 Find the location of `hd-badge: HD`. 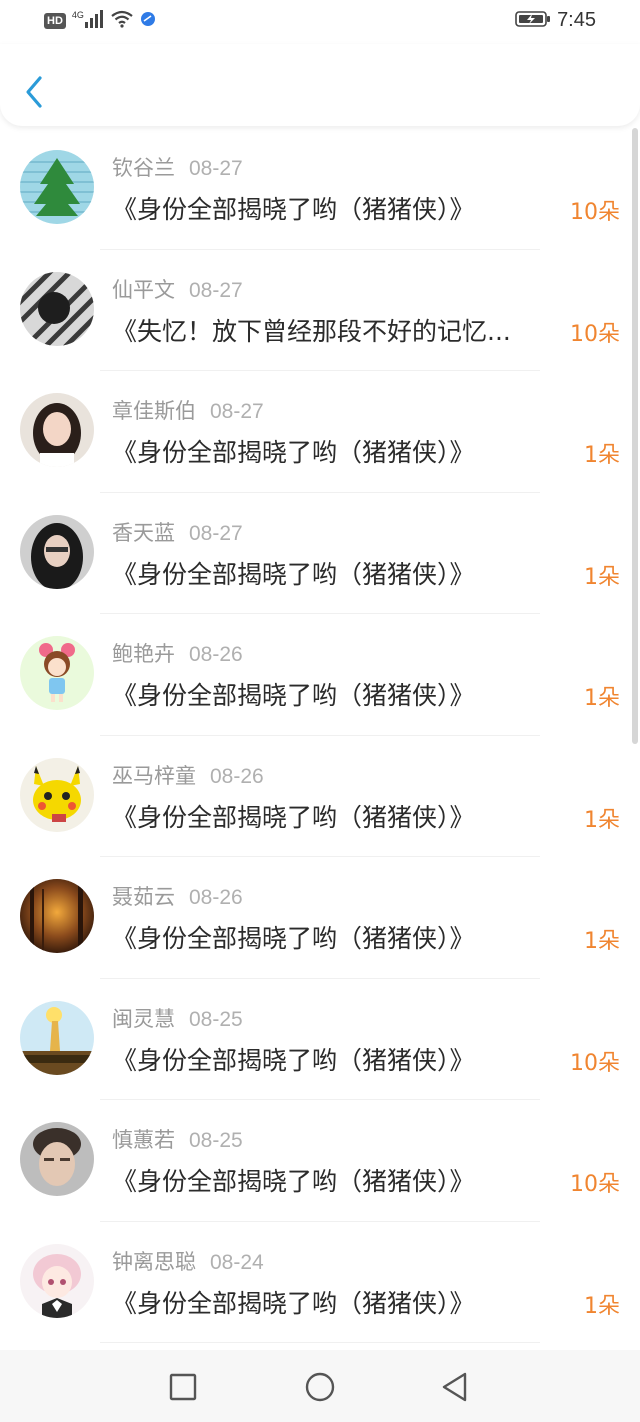

hd-badge: HD is located at coordinates (55, 21).